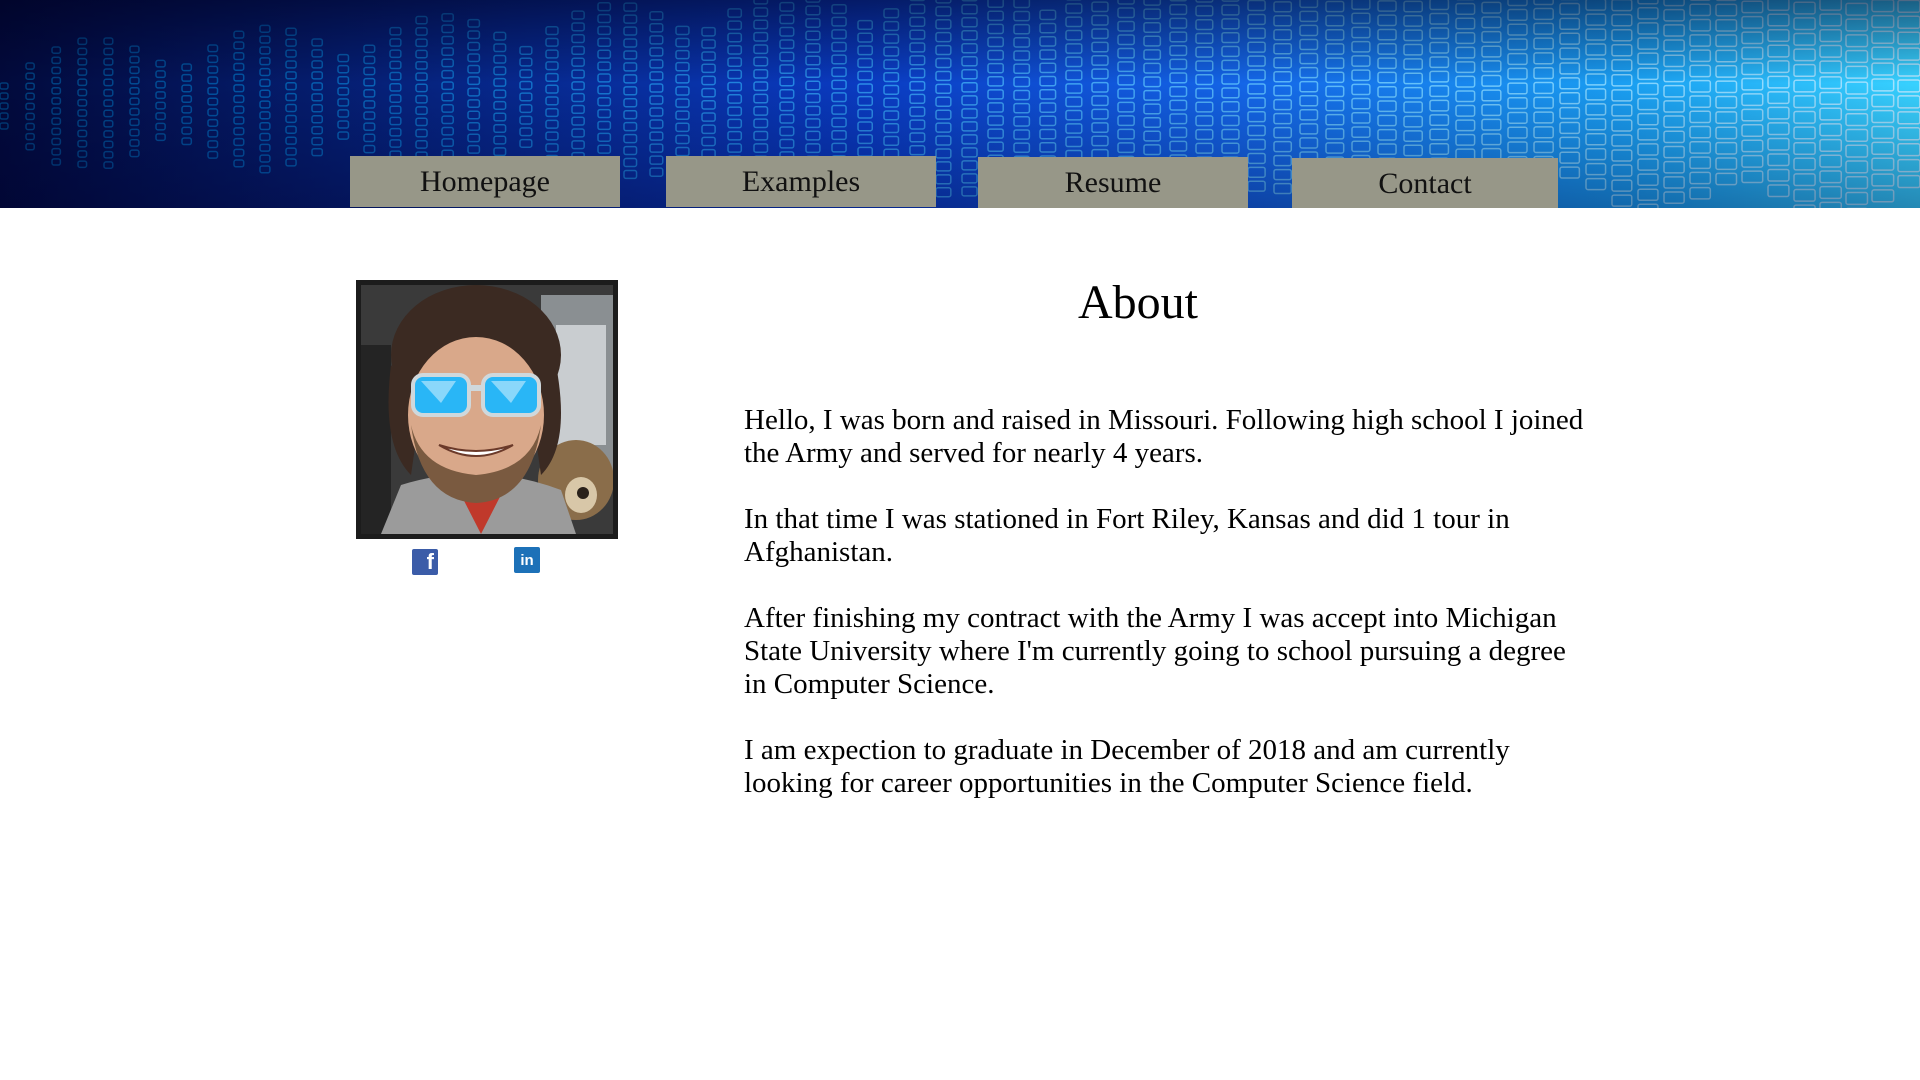 The image size is (1920, 1080). I want to click on nav-resume-button: Resume, so click(1113, 182).